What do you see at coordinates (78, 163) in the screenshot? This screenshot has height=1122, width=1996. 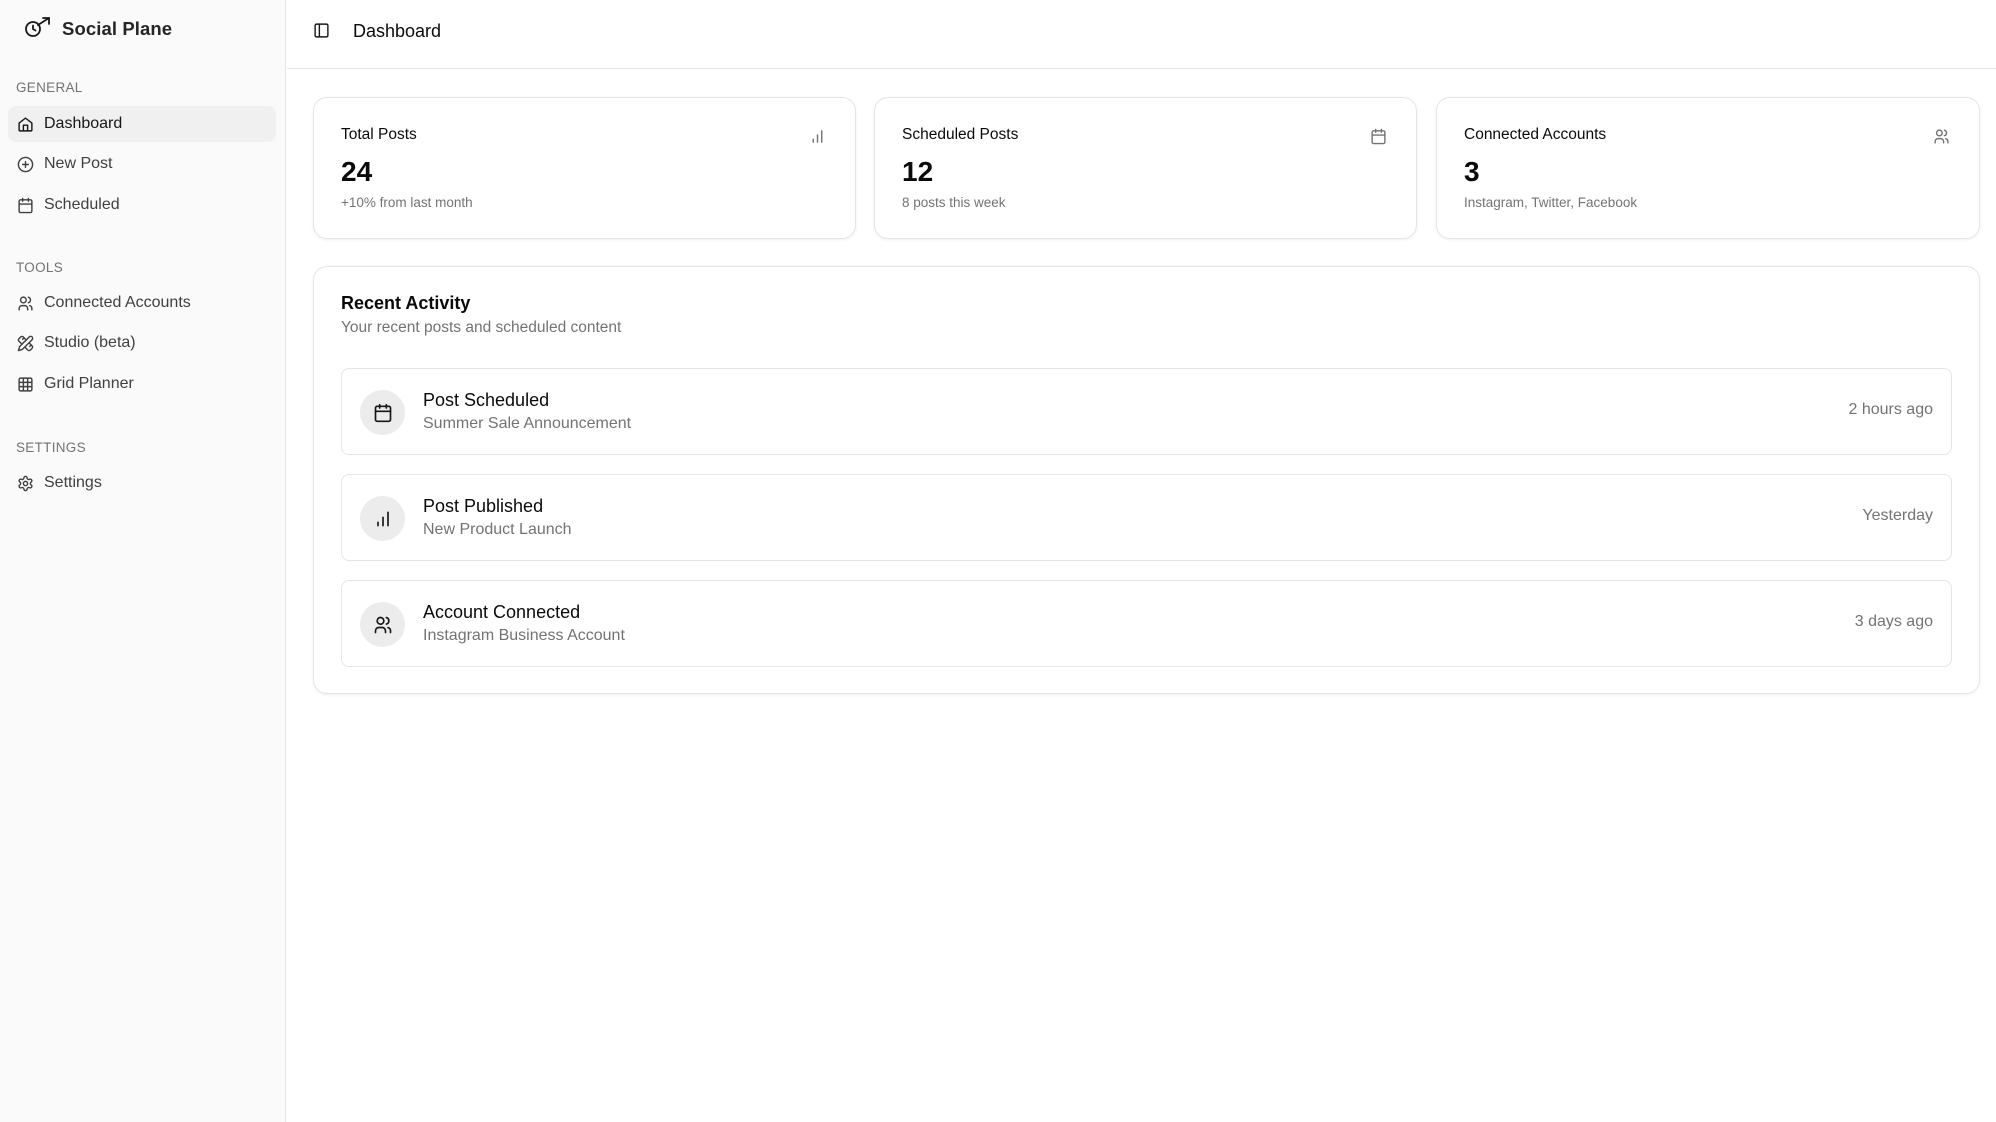 I see `sidebar-item-label: New Post` at bounding box center [78, 163].